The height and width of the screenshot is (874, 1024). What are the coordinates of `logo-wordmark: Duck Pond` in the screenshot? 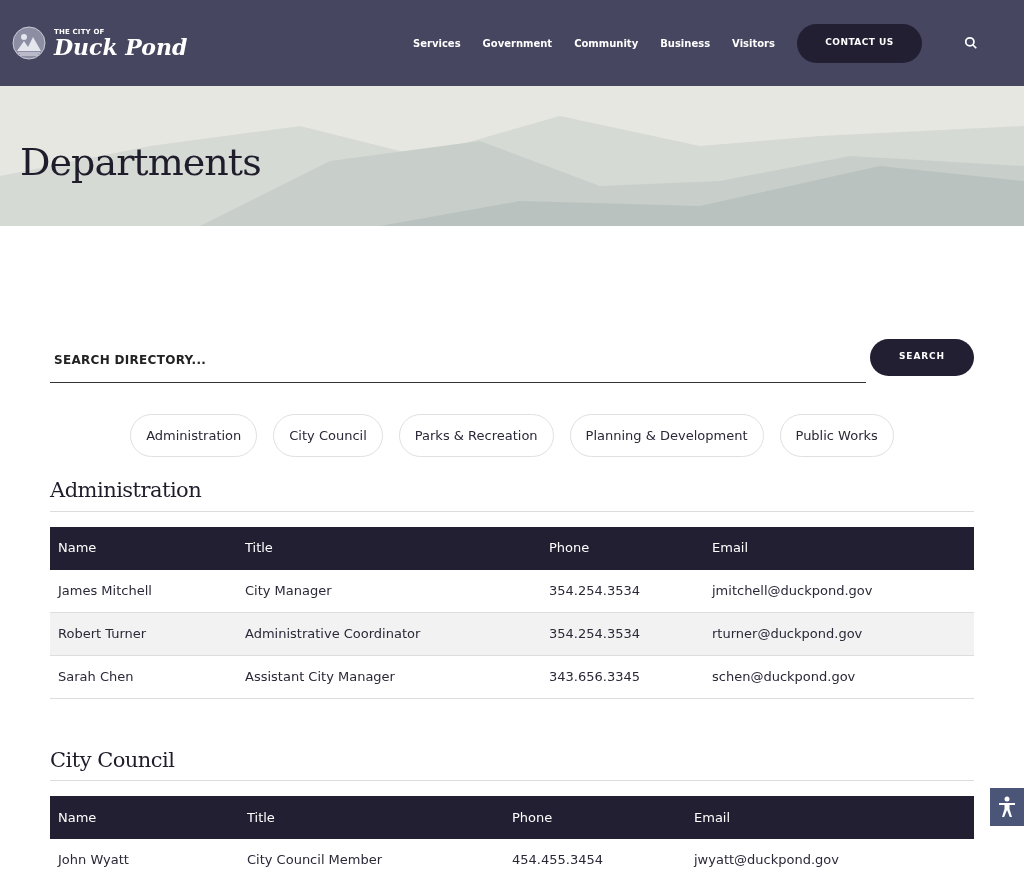 It's located at (121, 46).